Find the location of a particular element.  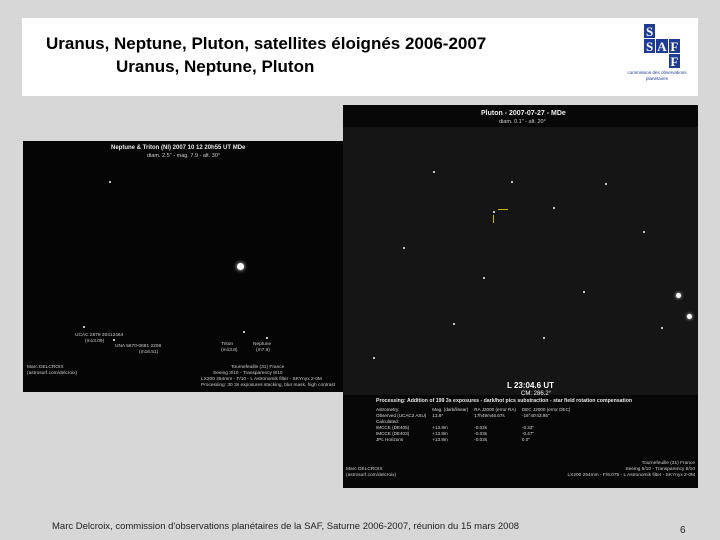

neptune-label: Neptune (m7.9) is located at coordinates (262, 348).